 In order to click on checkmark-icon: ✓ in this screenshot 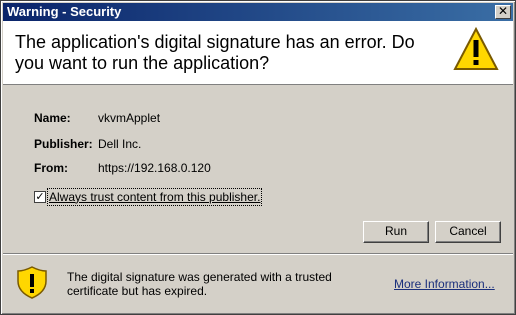, I will do `click(40, 197)`.